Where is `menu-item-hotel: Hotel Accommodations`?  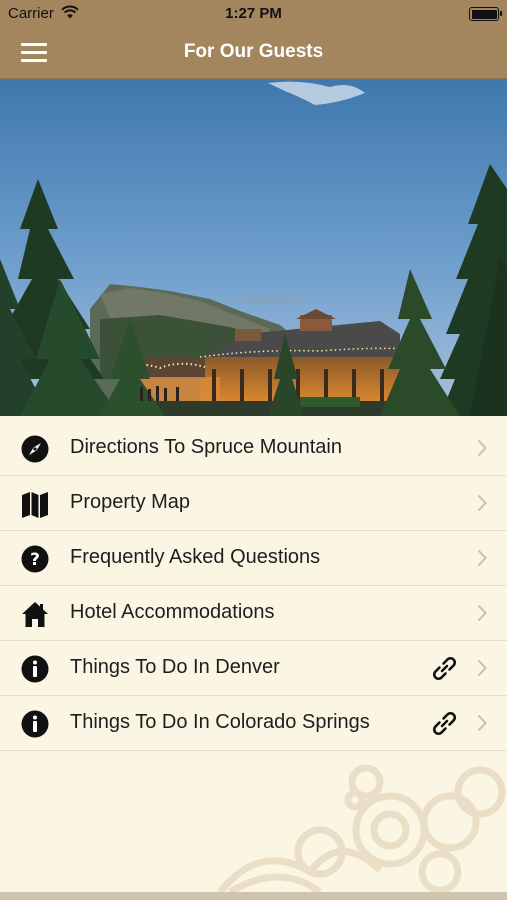 menu-item-hotel: Hotel Accommodations is located at coordinates (253, 613).